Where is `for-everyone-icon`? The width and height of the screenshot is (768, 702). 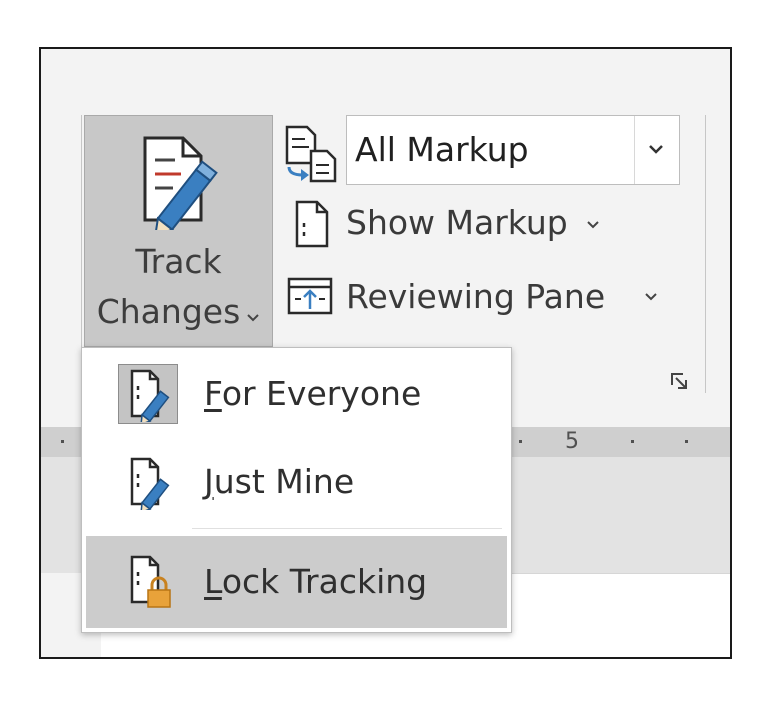 for-everyone-icon is located at coordinates (150, 395).